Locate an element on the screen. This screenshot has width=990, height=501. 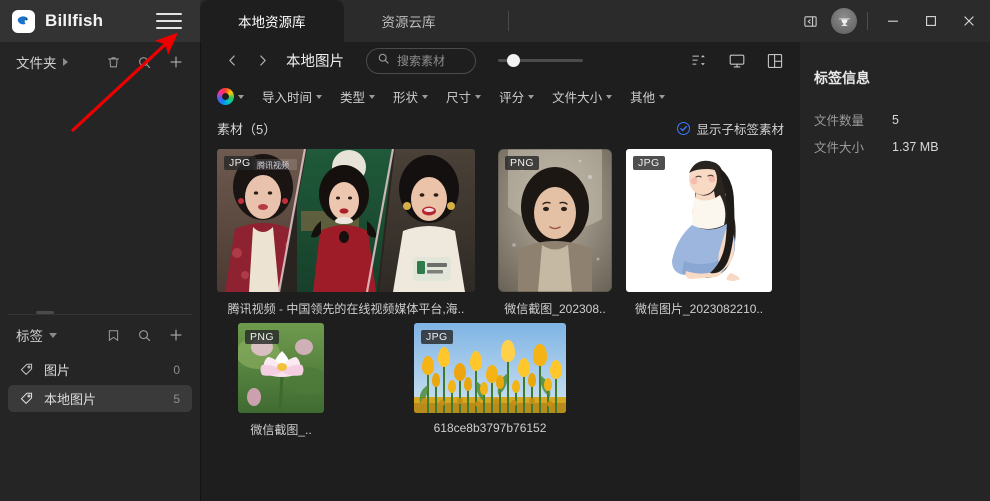
user-avatar-icon is located at coordinates (844, 21).